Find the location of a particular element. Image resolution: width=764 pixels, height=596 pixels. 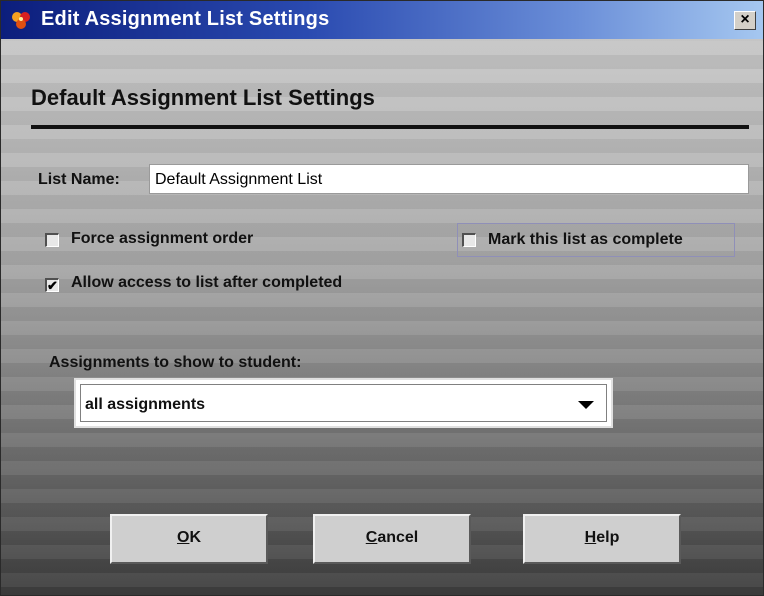

close-icon: × is located at coordinates (745, 19).